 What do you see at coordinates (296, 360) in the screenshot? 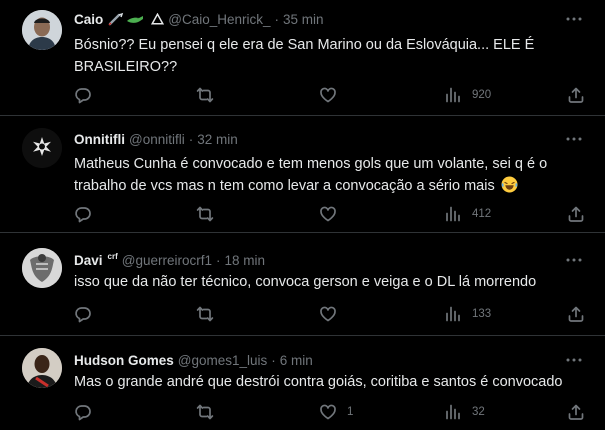
I see `timestamp: 6 min` at bounding box center [296, 360].